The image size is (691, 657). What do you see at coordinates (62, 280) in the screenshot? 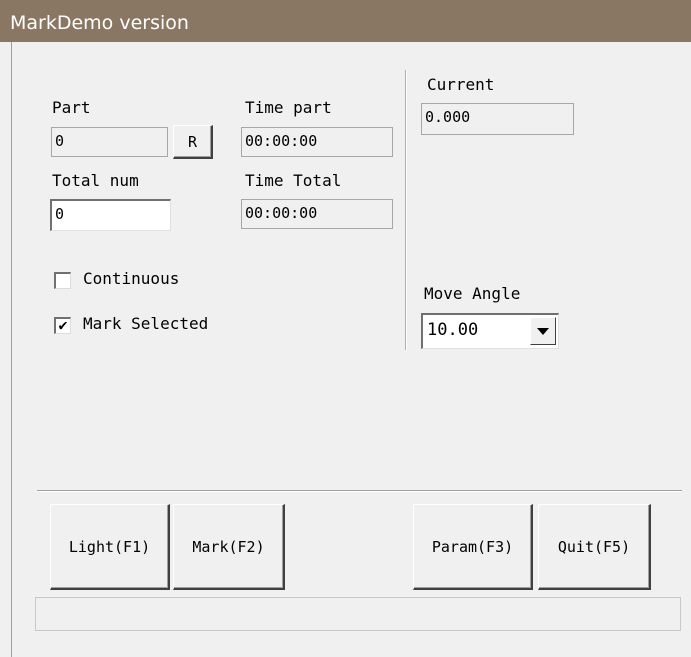
I see `continuous-checkbox` at bounding box center [62, 280].